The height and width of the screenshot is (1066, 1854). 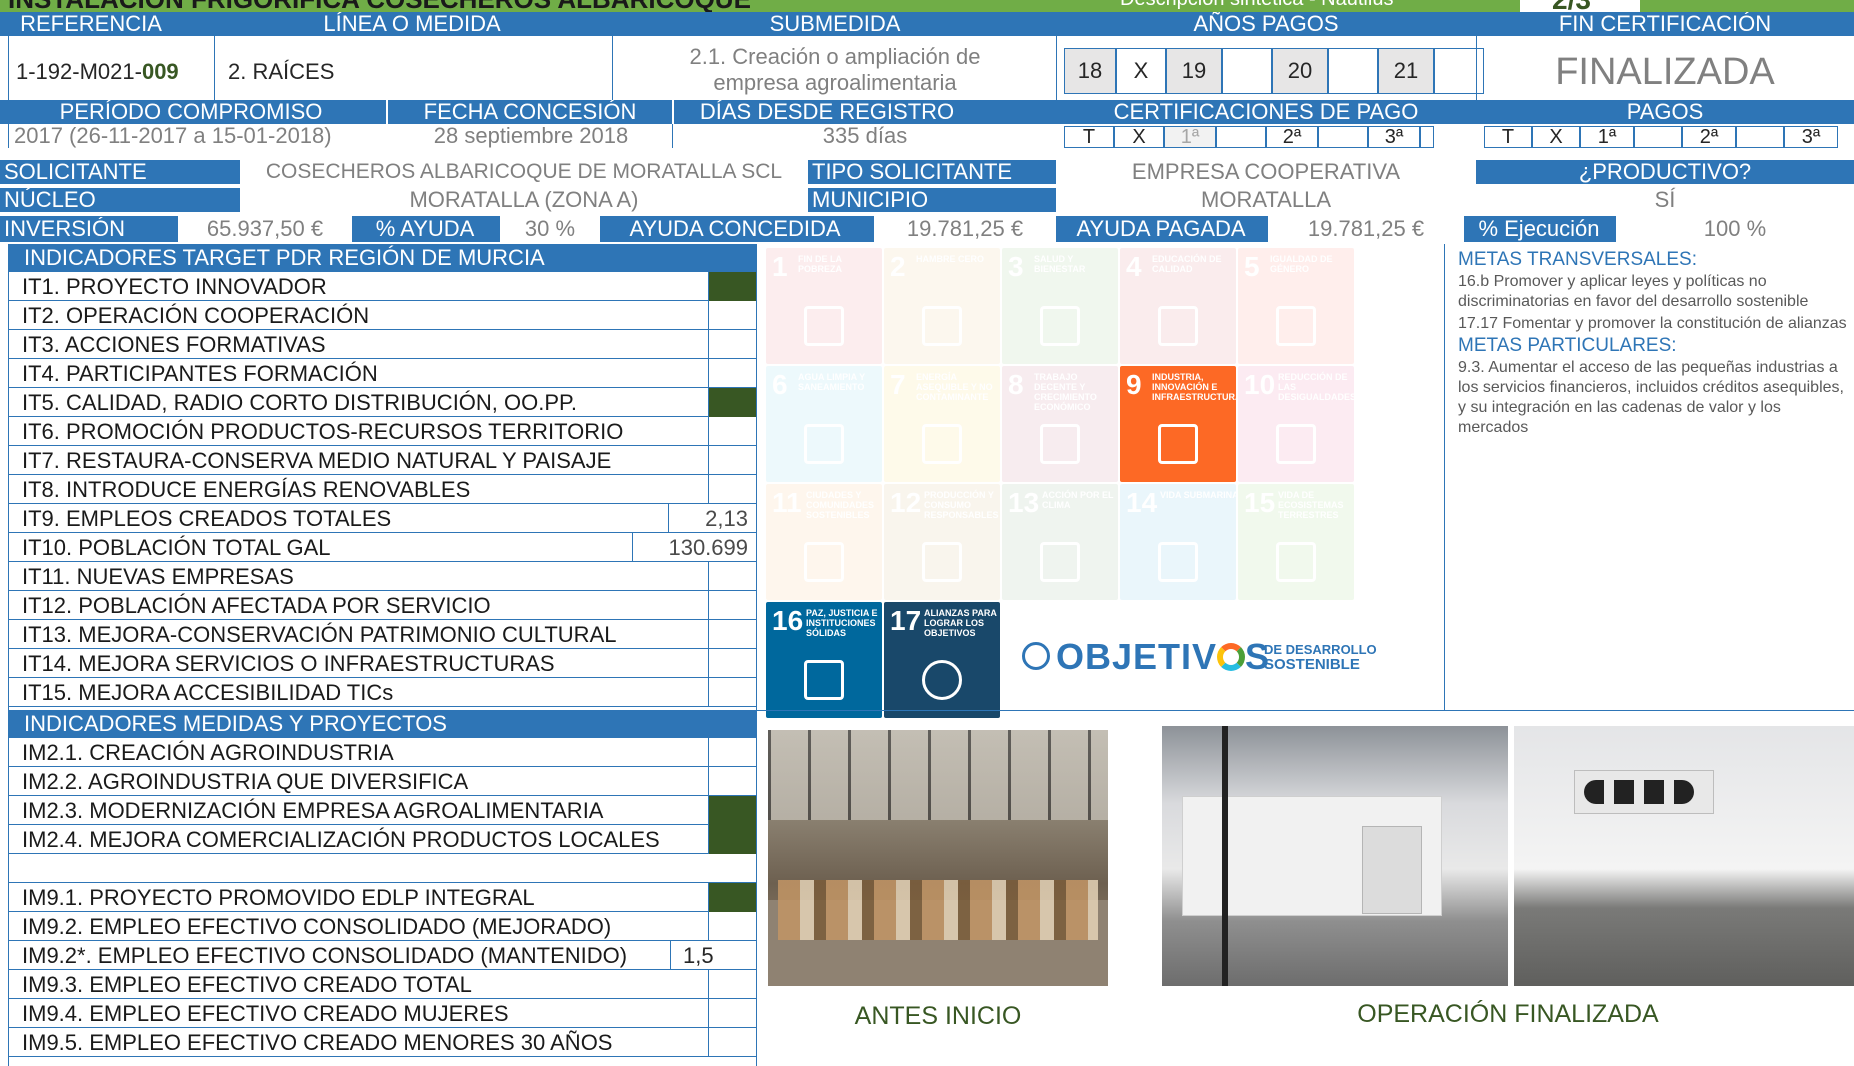 What do you see at coordinates (1199, 495) in the screenshot?
I see `sdg-label: VIDA SUBMARINA` at bounding box center [1199, 495].